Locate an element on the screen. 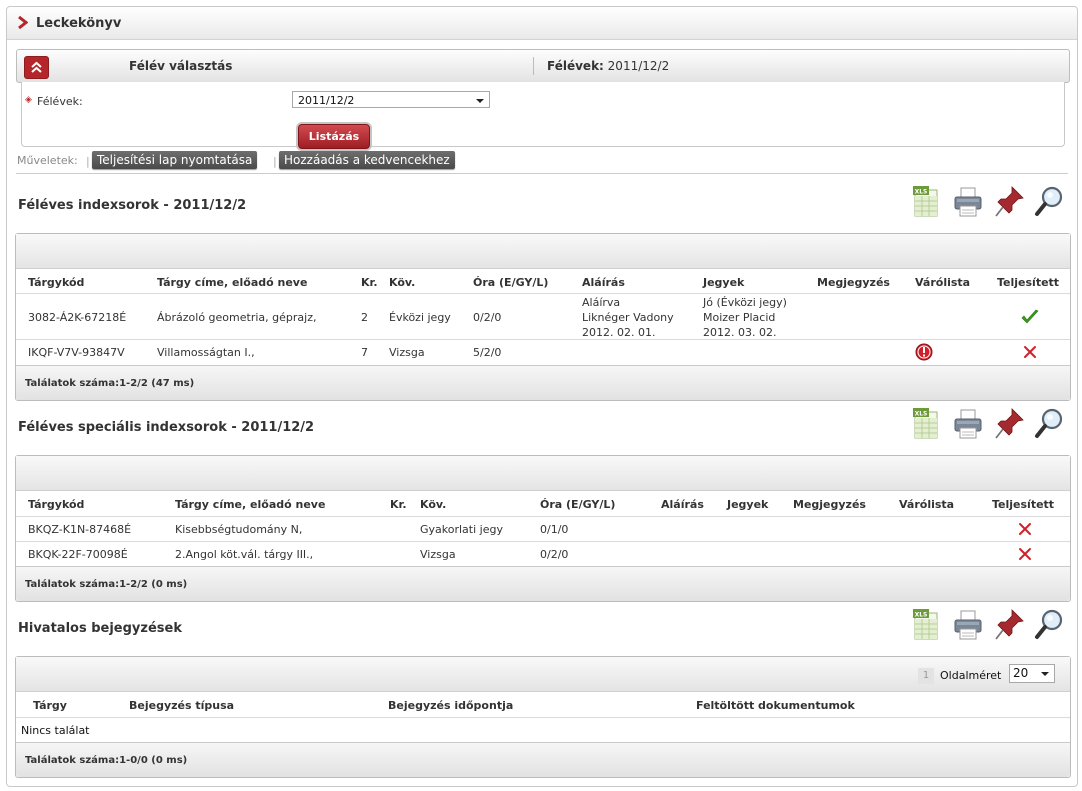  page-size-label: Oldalméret is located at coordinates (971, 675).